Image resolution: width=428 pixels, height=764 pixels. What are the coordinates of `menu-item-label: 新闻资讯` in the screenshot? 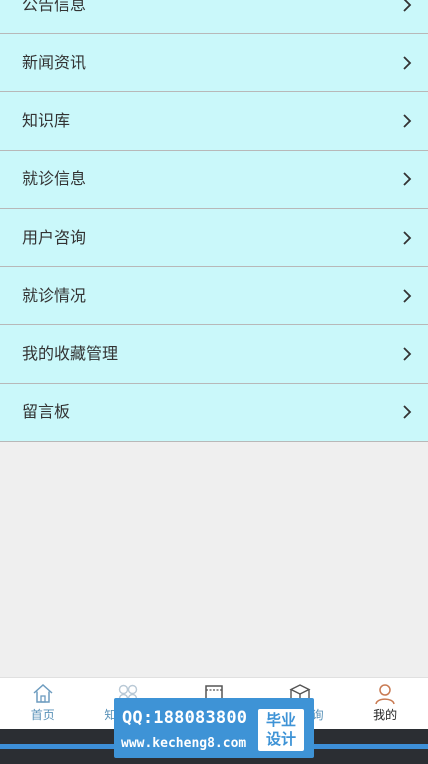 It's located at (54, 62).